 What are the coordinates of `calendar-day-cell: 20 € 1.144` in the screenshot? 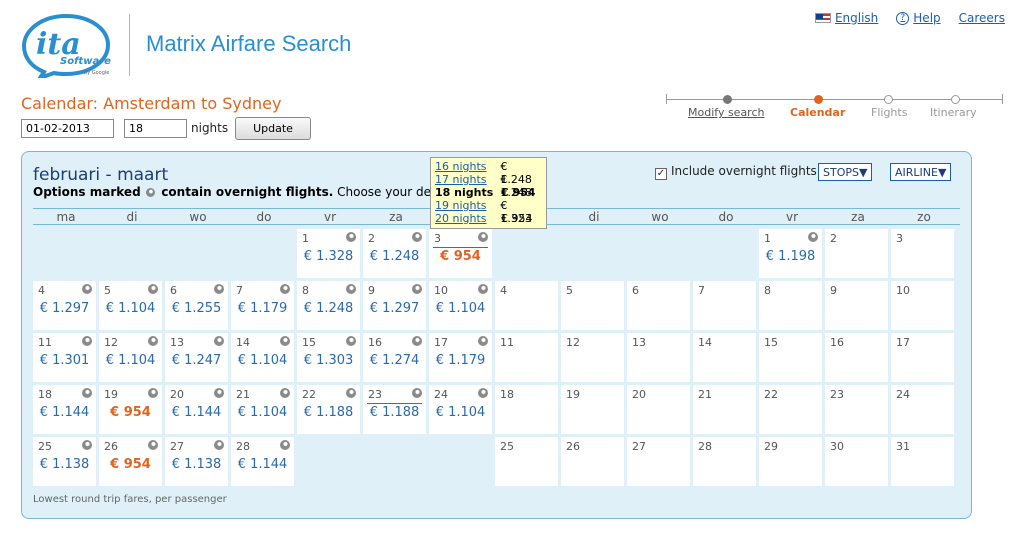 It's located at (196, 409).